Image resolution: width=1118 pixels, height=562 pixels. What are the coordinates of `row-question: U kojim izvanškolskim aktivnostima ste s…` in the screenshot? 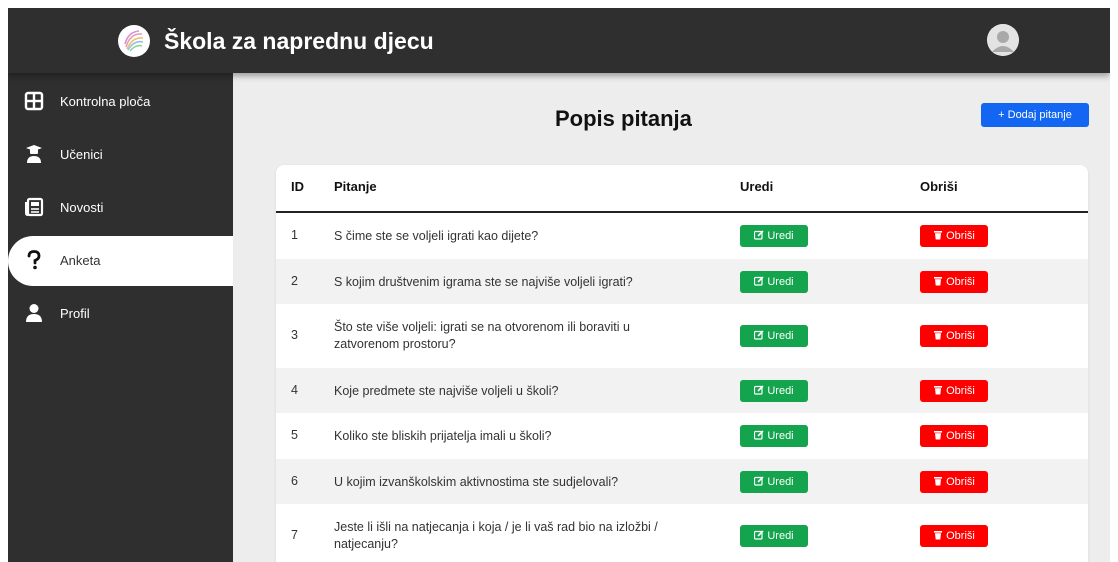 It's located at (476, 481).